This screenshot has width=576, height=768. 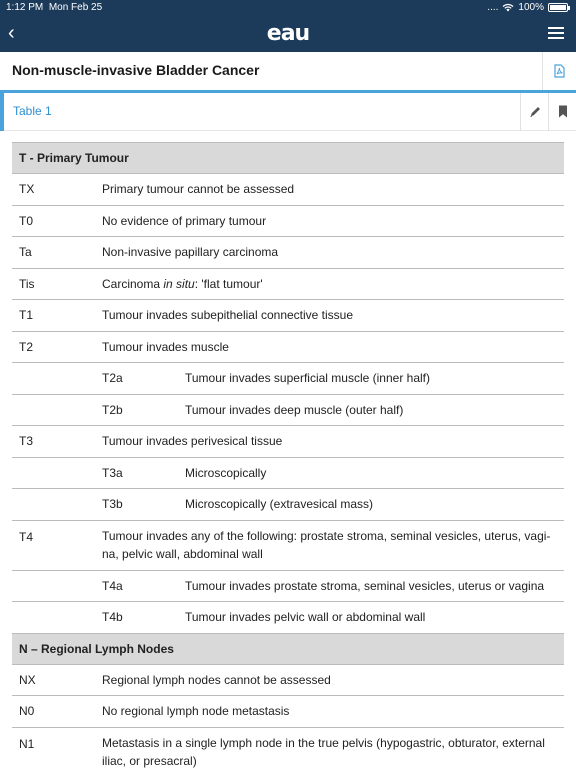 I want to click on table-subrow: T3b Microscopically (extravesical mass), so click(x=288, y=504).